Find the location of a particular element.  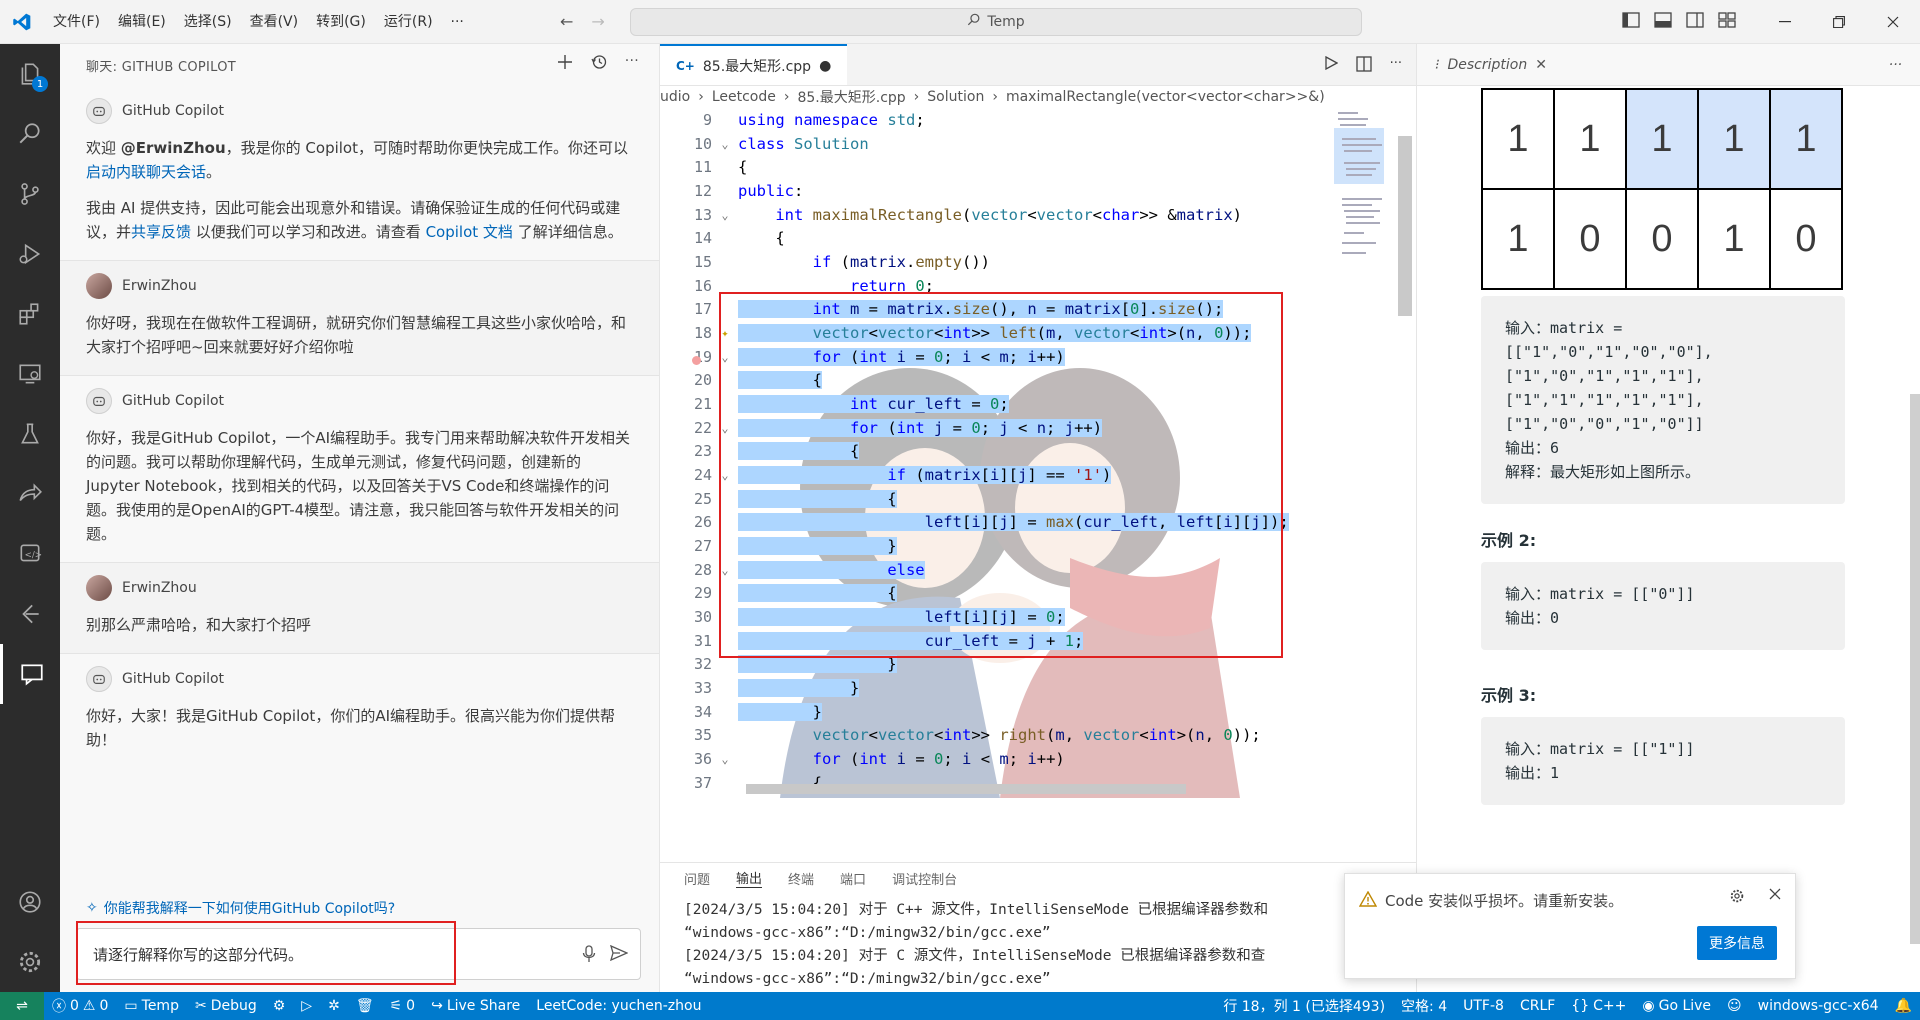

minimap is located at coordinates (1363, 453).